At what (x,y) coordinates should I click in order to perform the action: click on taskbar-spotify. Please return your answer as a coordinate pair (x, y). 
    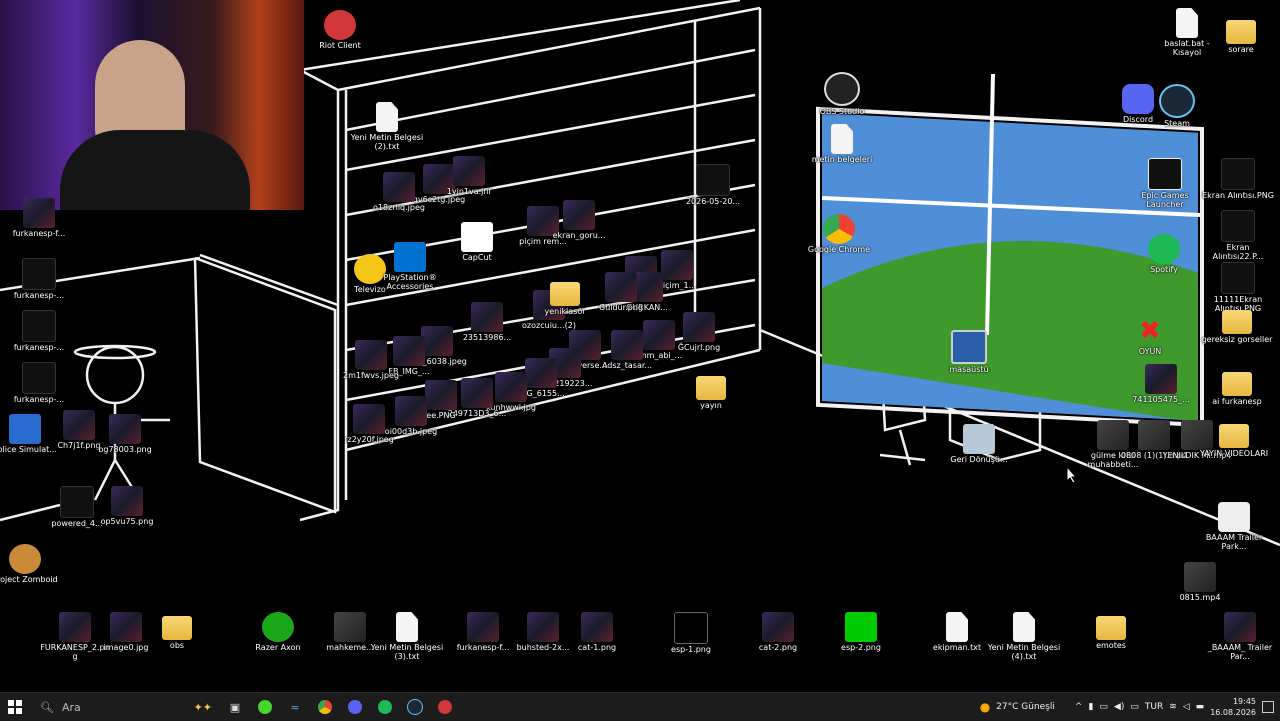
    Looking at the image, I should click on (385, 707).